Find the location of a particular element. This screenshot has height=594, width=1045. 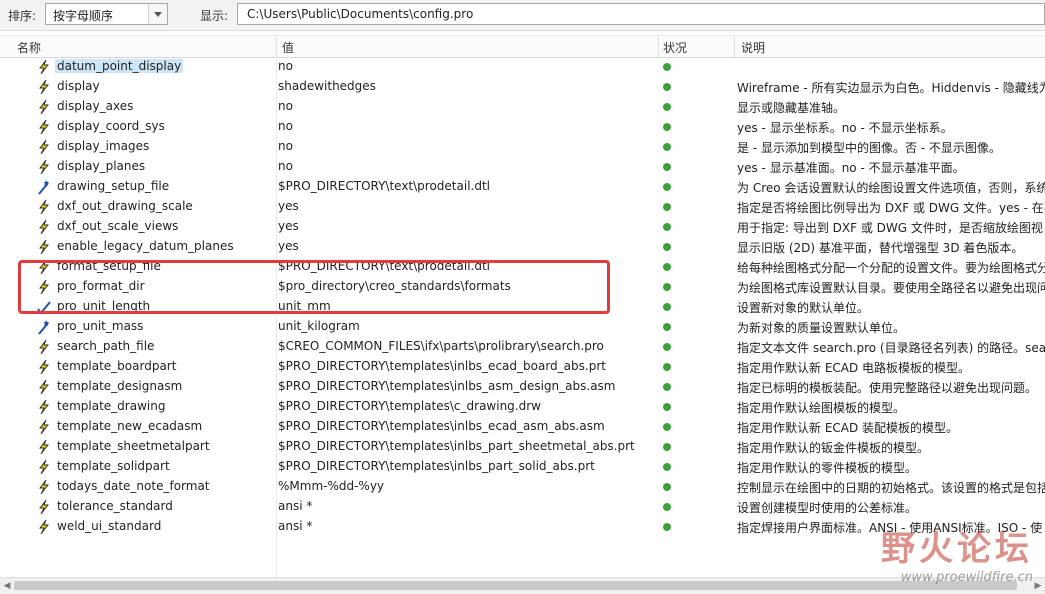

sort-value: 按字母顺序 is located at coordinates (83, 16).